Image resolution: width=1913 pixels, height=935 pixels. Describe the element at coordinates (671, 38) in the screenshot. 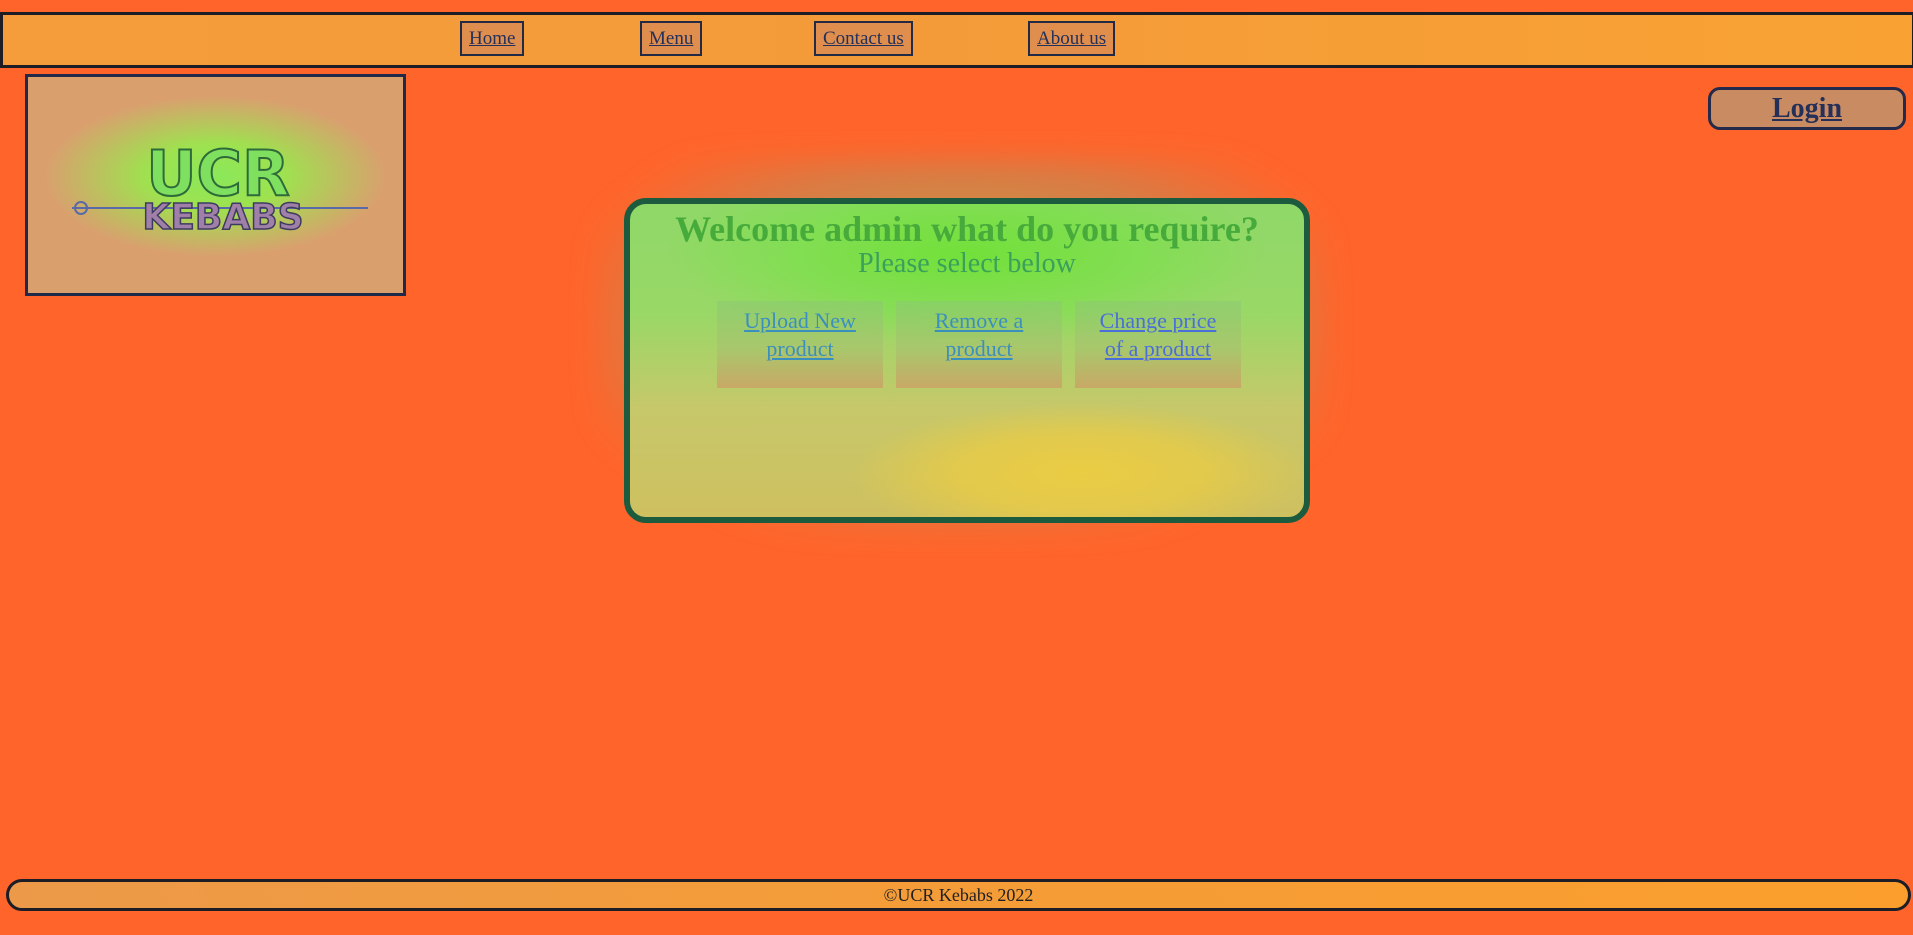

I see `nav-link-menu: Menu` at that location.